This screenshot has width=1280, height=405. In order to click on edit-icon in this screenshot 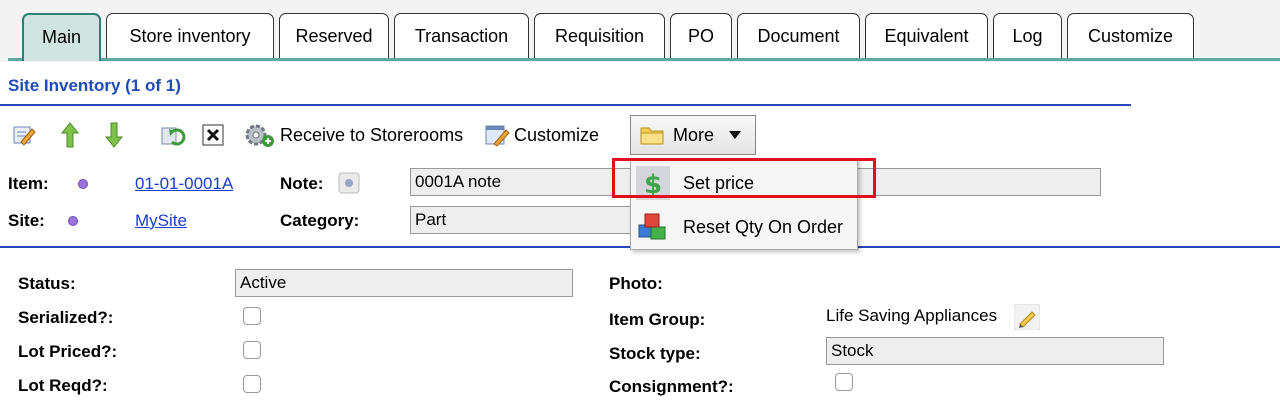, I will do `click(24, 136)`.